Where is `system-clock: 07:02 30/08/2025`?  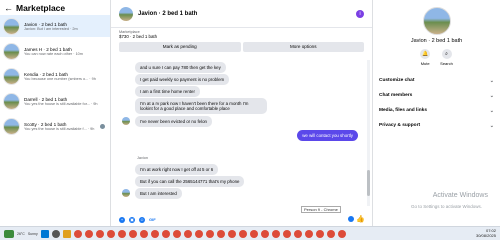
system-clock: 07:02 30/08/2025 is located at coordinates (485, 233).